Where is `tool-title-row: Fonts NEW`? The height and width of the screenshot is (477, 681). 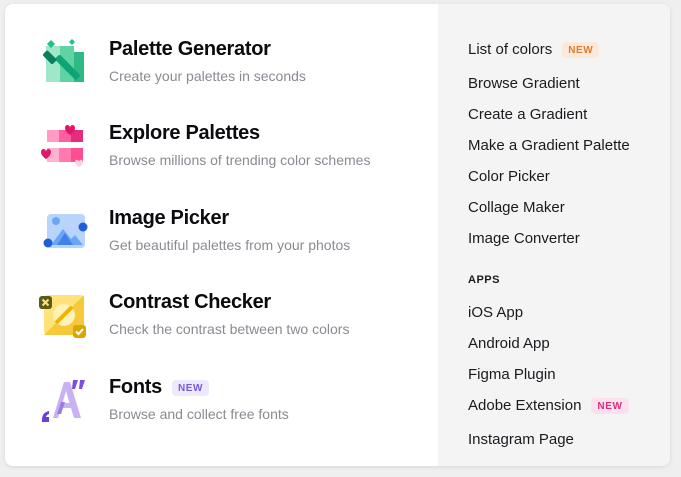
tool-title-row: Fonts NEW is located at coordinates (159, 387).